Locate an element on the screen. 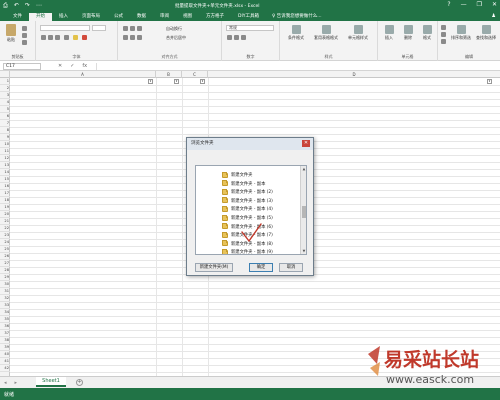 Image resolution: width=500 pixels, height=400 pixels. tab-fangfang-grid: 方方格子 is located at coordinates (215, 17).